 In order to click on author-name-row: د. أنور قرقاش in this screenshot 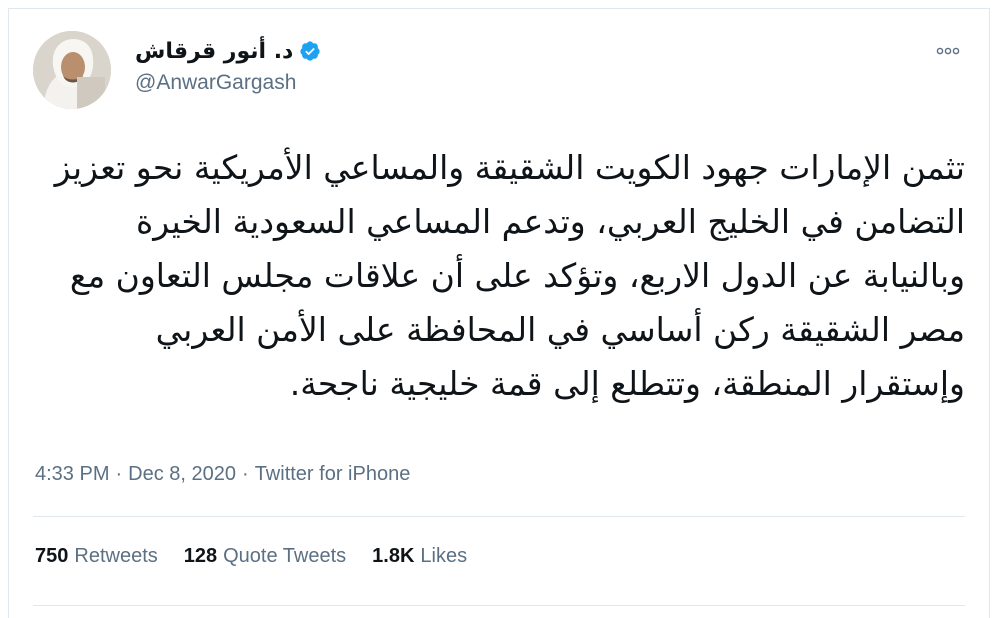, I will do `click(228, 51)`.